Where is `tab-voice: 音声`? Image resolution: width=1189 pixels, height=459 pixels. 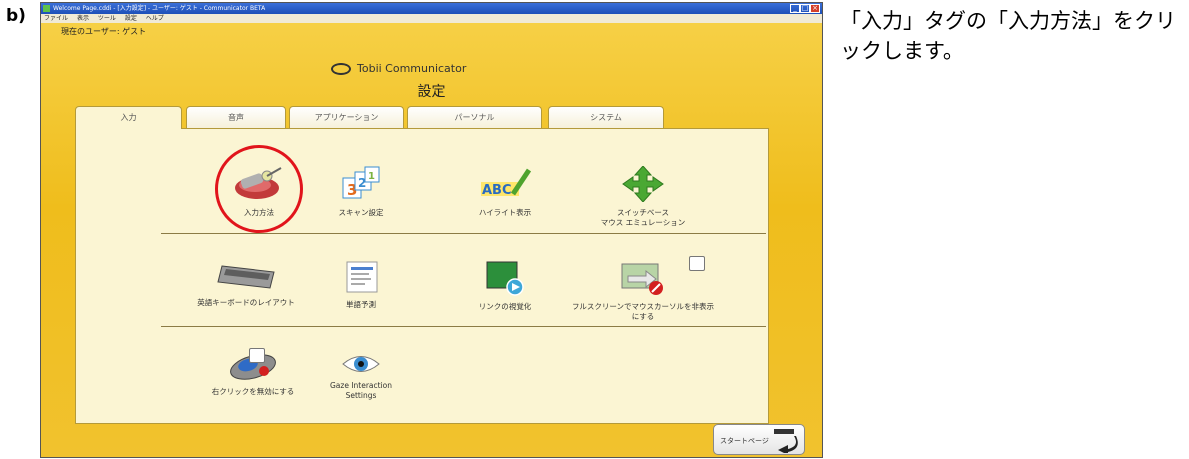 tab-voice: 音声 is located at coordinates (236, 117).